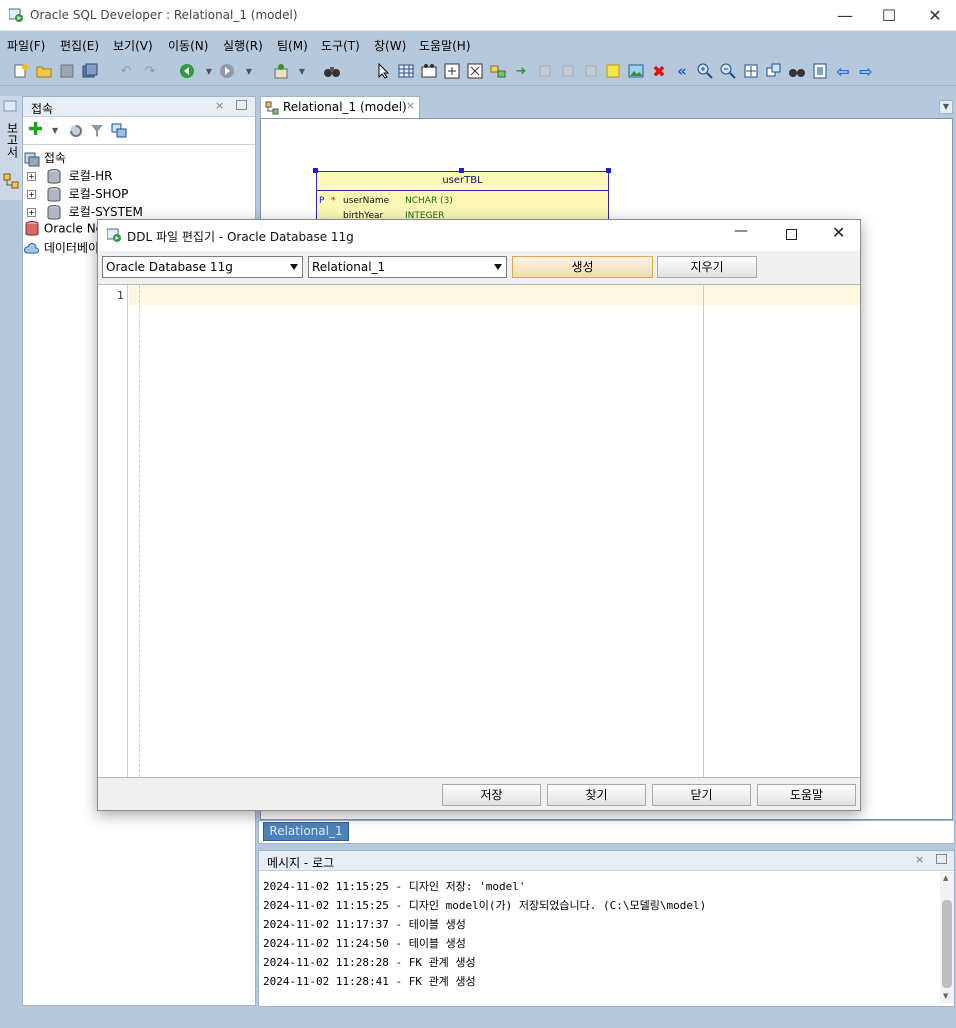  Describe the element at coordinates (169, 267) in the screenshot. I see `database-select-value: Oracle Database 11g` at that location.